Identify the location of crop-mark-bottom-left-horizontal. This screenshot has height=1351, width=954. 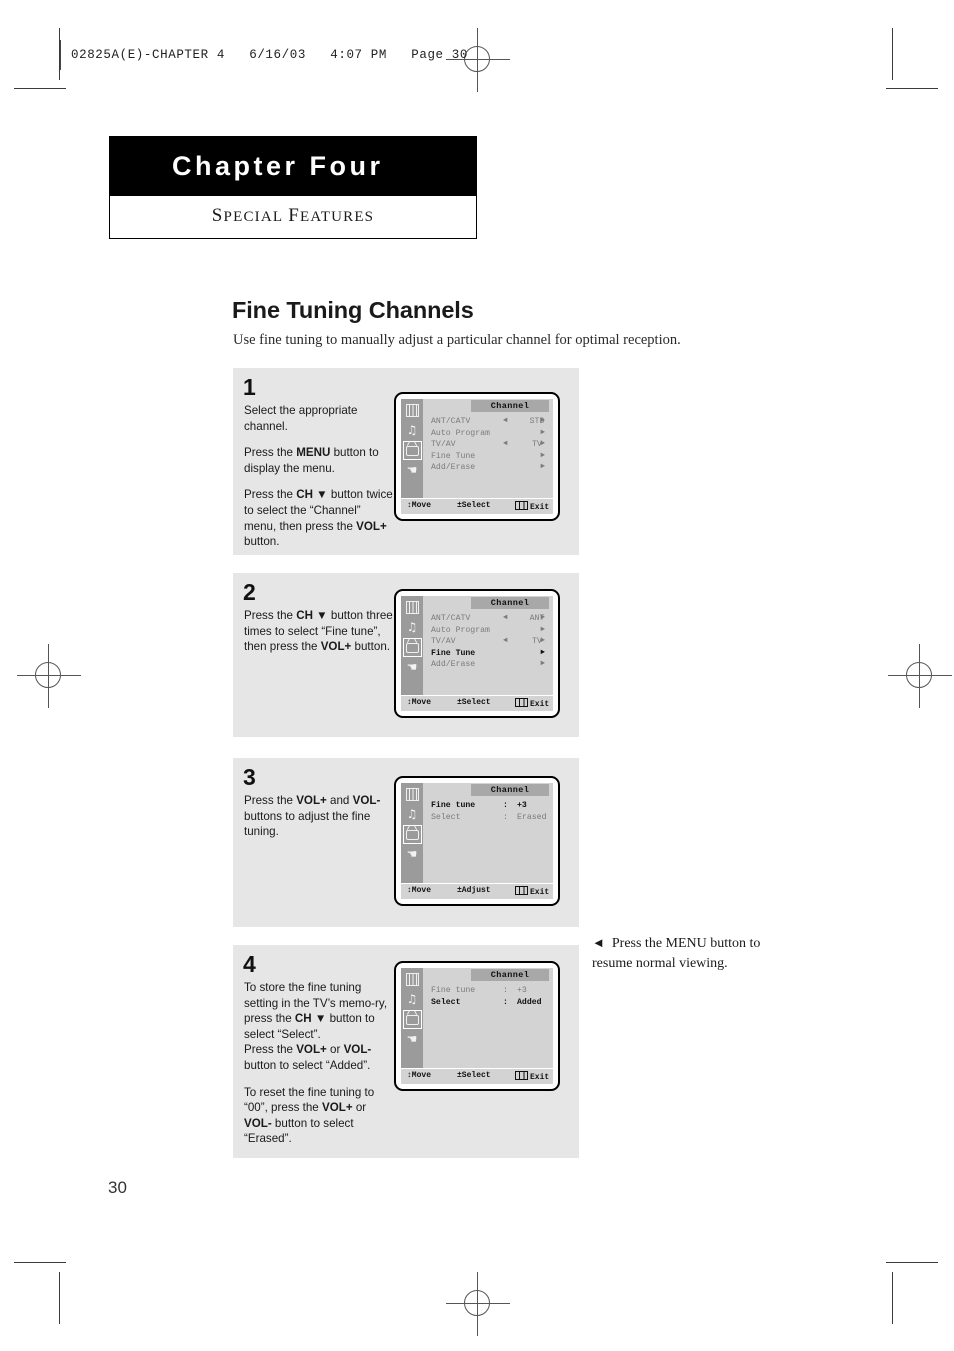
(40, 1262).